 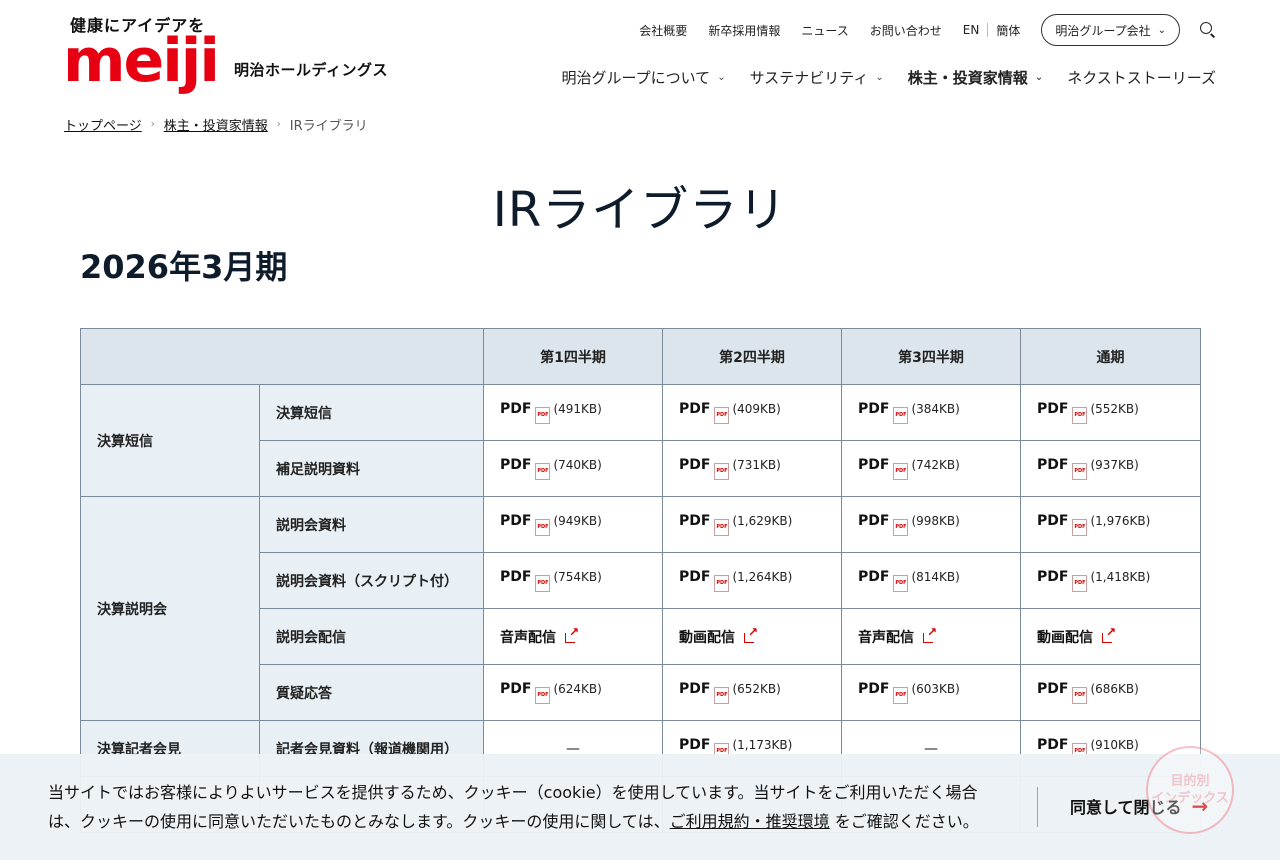 I want to click on row-label: 説明会資料, so click(x=371, y=524).